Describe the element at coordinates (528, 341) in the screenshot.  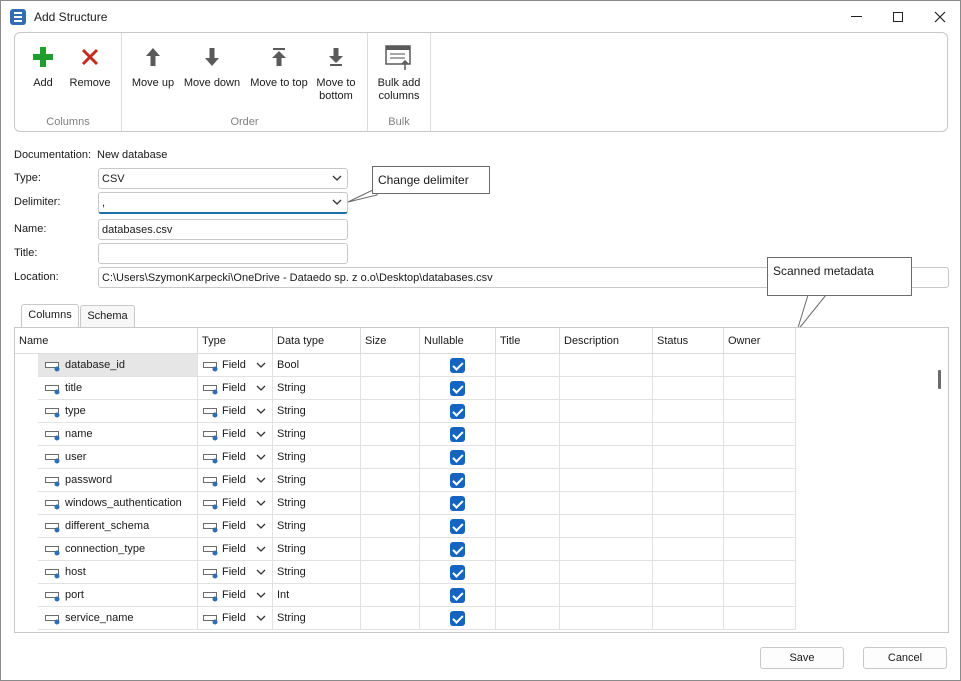
I see `column-header-title: Title` at that location.